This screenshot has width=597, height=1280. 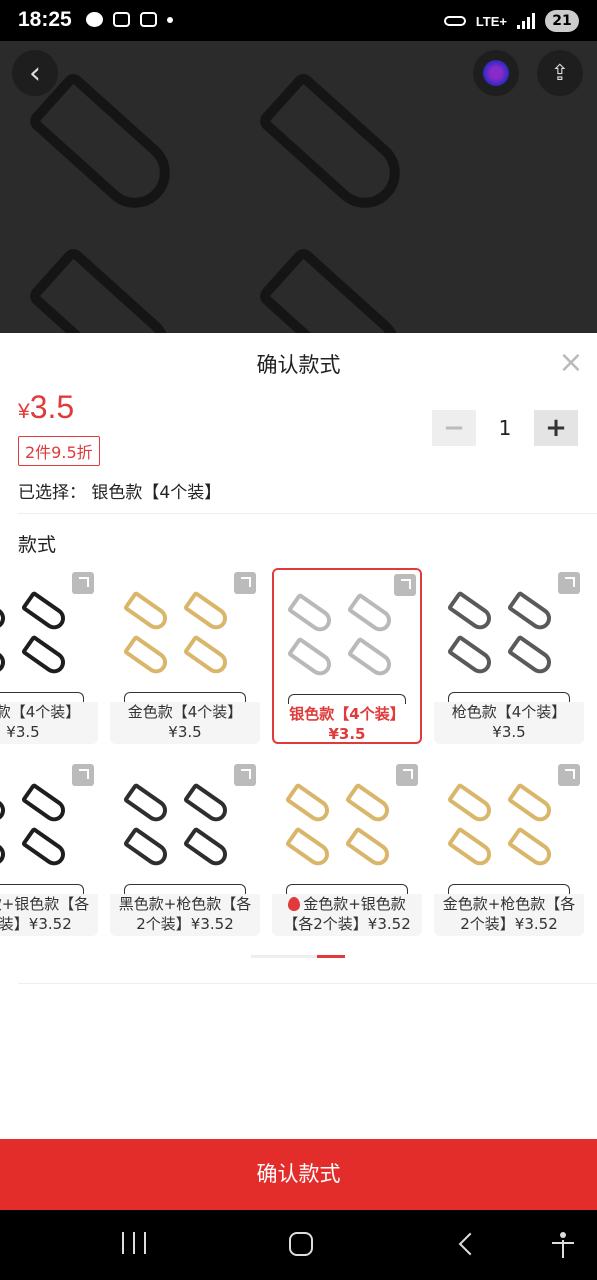 I want to click on variant-card: 银色款【4个装】¥3.5, so click(x=347, y=656).